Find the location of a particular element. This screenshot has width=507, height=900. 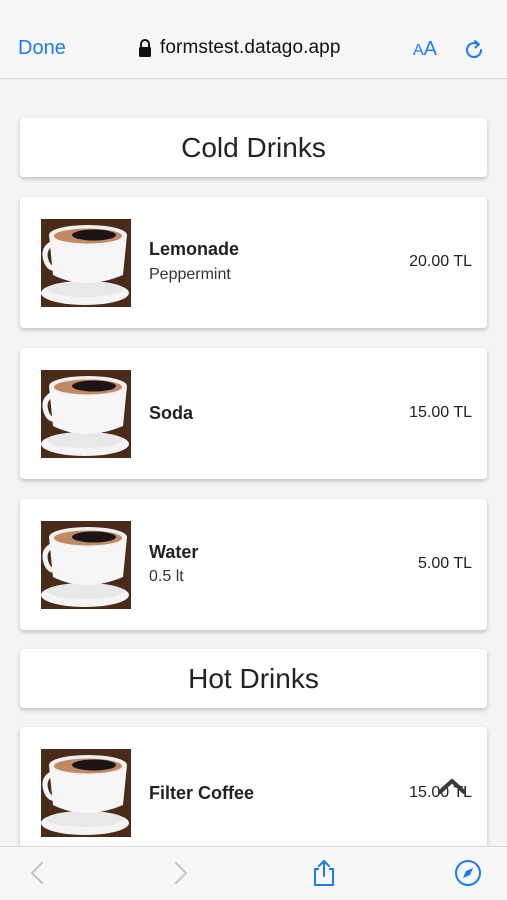

menu-item-card: Filter Coffee 15.00 TL is located at coordinates (253, 786).